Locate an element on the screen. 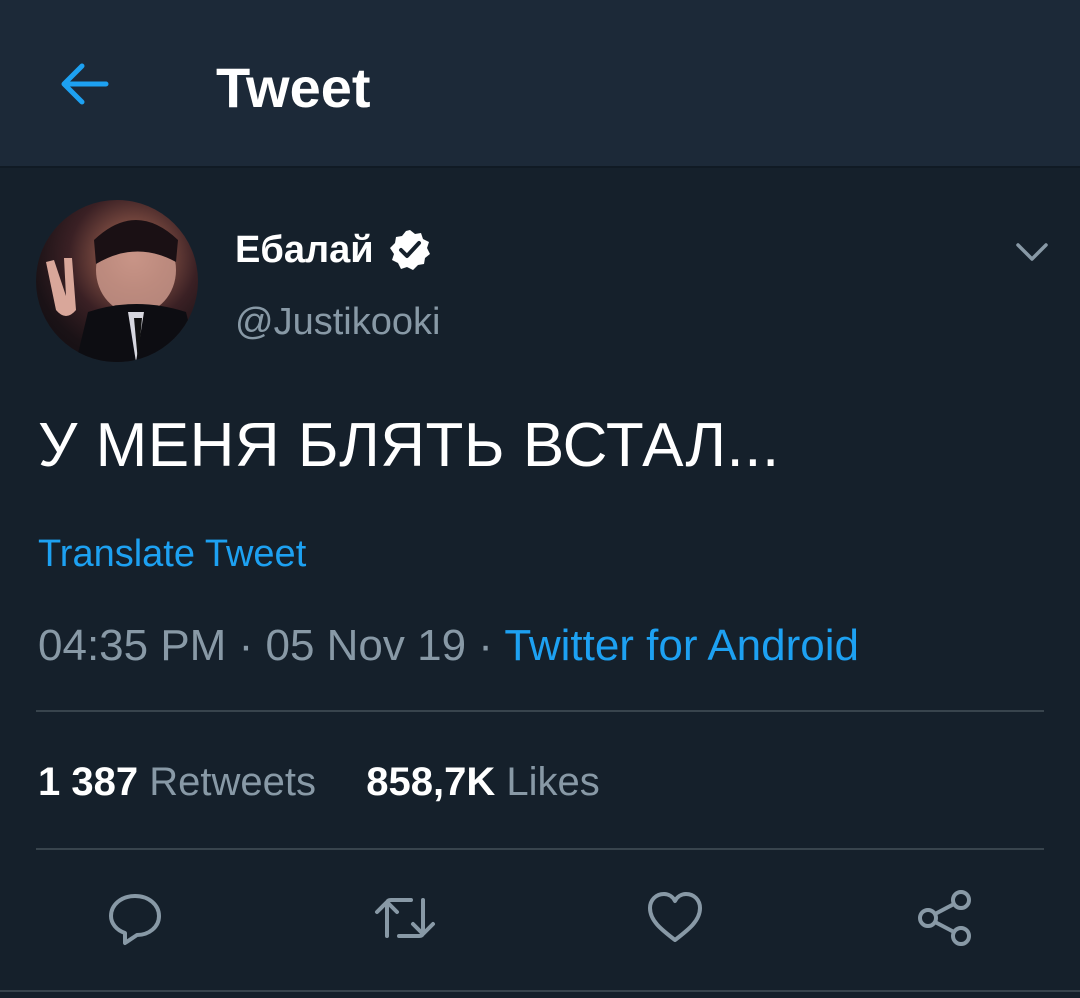  back-button is located at coordinates (84, 84).